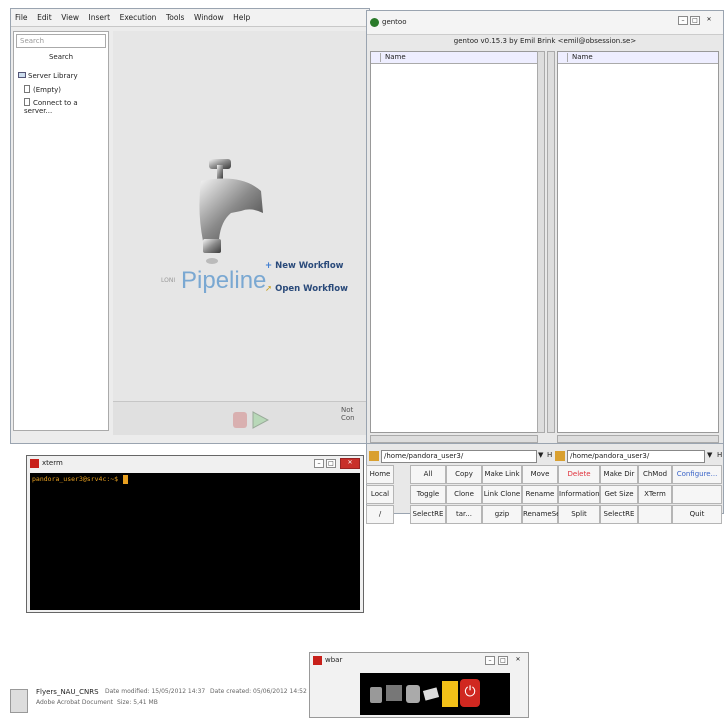 The width and height of the screenshot is (726, 722). What do you see at coordinates (69, 15) in the screenshot?
I see `menu-view: View` at bounding box center [69, 15].